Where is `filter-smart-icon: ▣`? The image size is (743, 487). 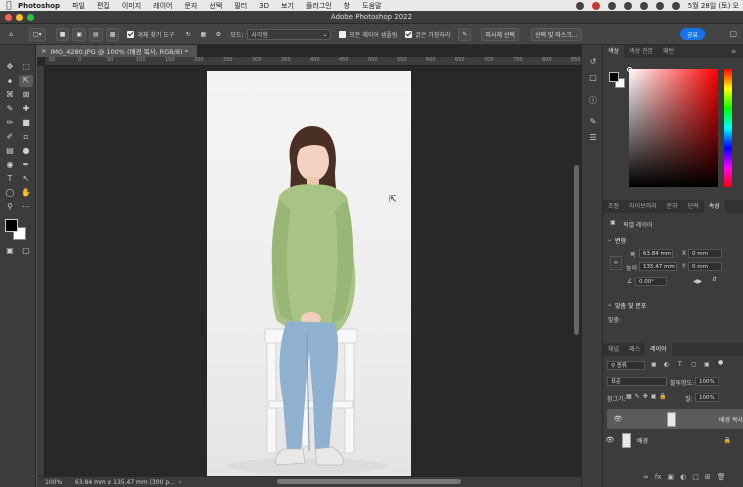
filter-smart-icon: ▣ is located at coordinates (707, 364).